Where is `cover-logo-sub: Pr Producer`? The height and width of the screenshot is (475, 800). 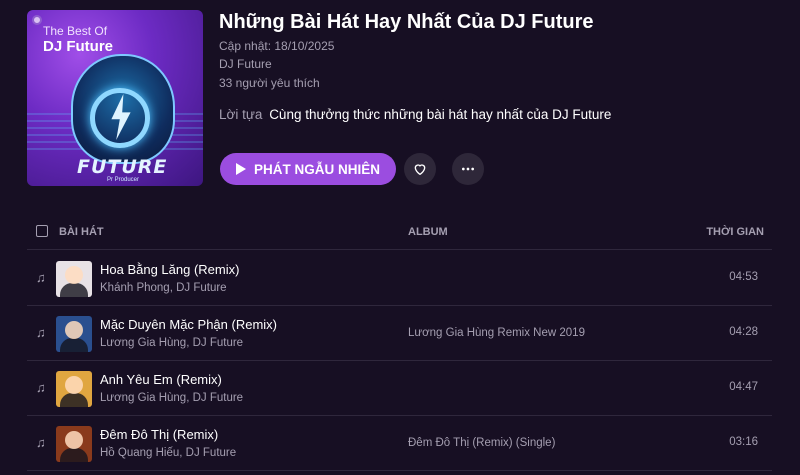 cover-logo-sub: Pr Producer is located at coordinates (123, 180).